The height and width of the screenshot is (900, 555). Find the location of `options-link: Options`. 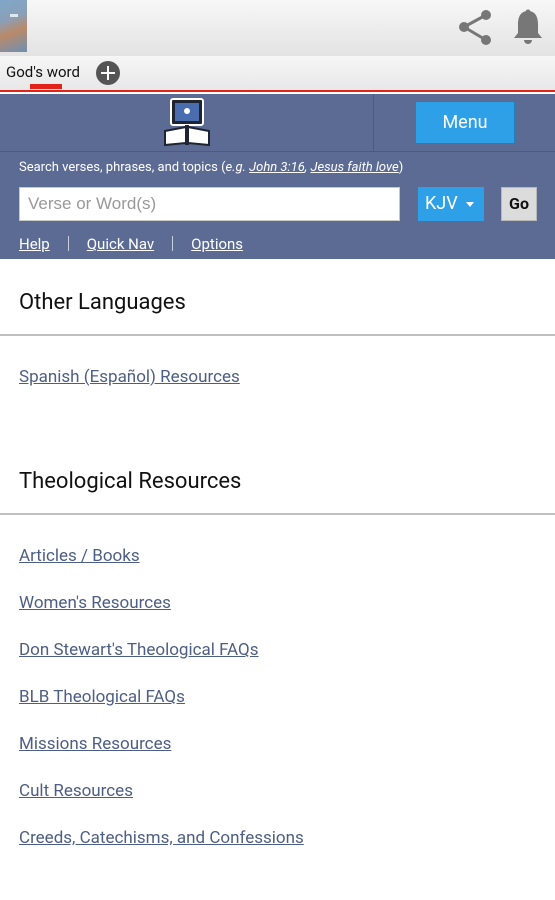

options-link: Options is located at coordinates (217, 244).